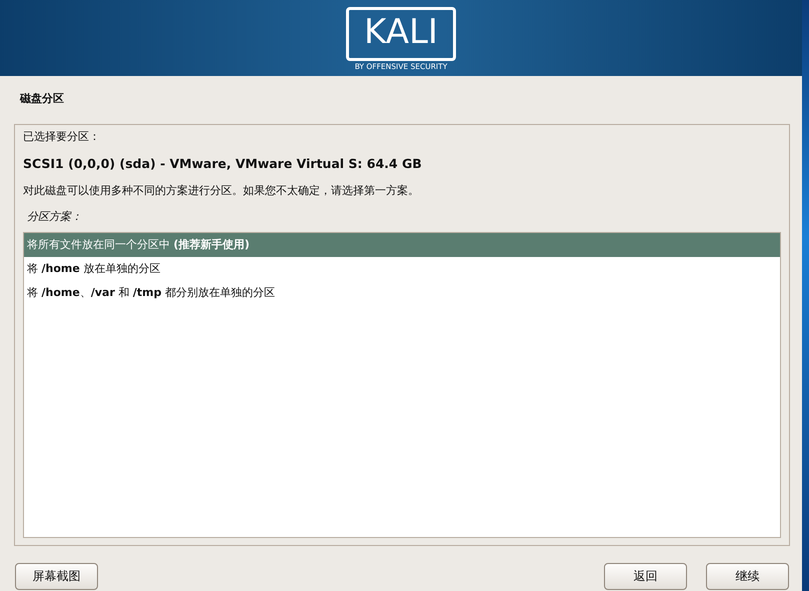 Image resolution: width=809 pixels, height=591 pixels. I want to click on screenshot-button: 屏幕截图, so click(56, 576).